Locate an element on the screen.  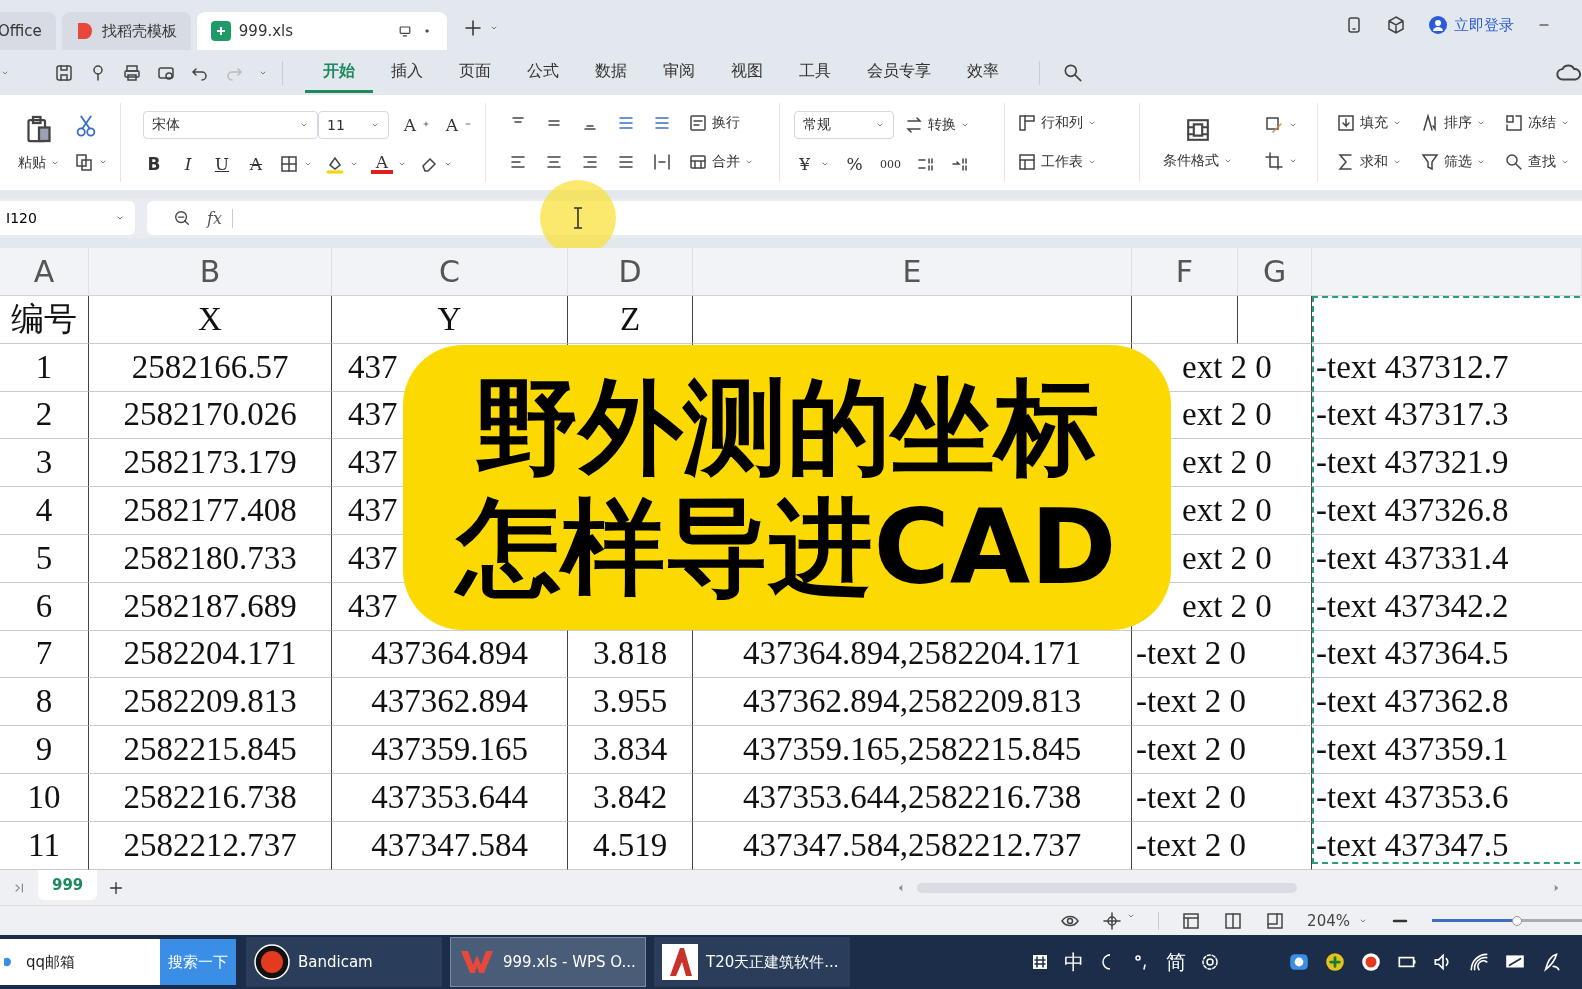
app-tab: 999.xls is located at coordinates (321, 31).